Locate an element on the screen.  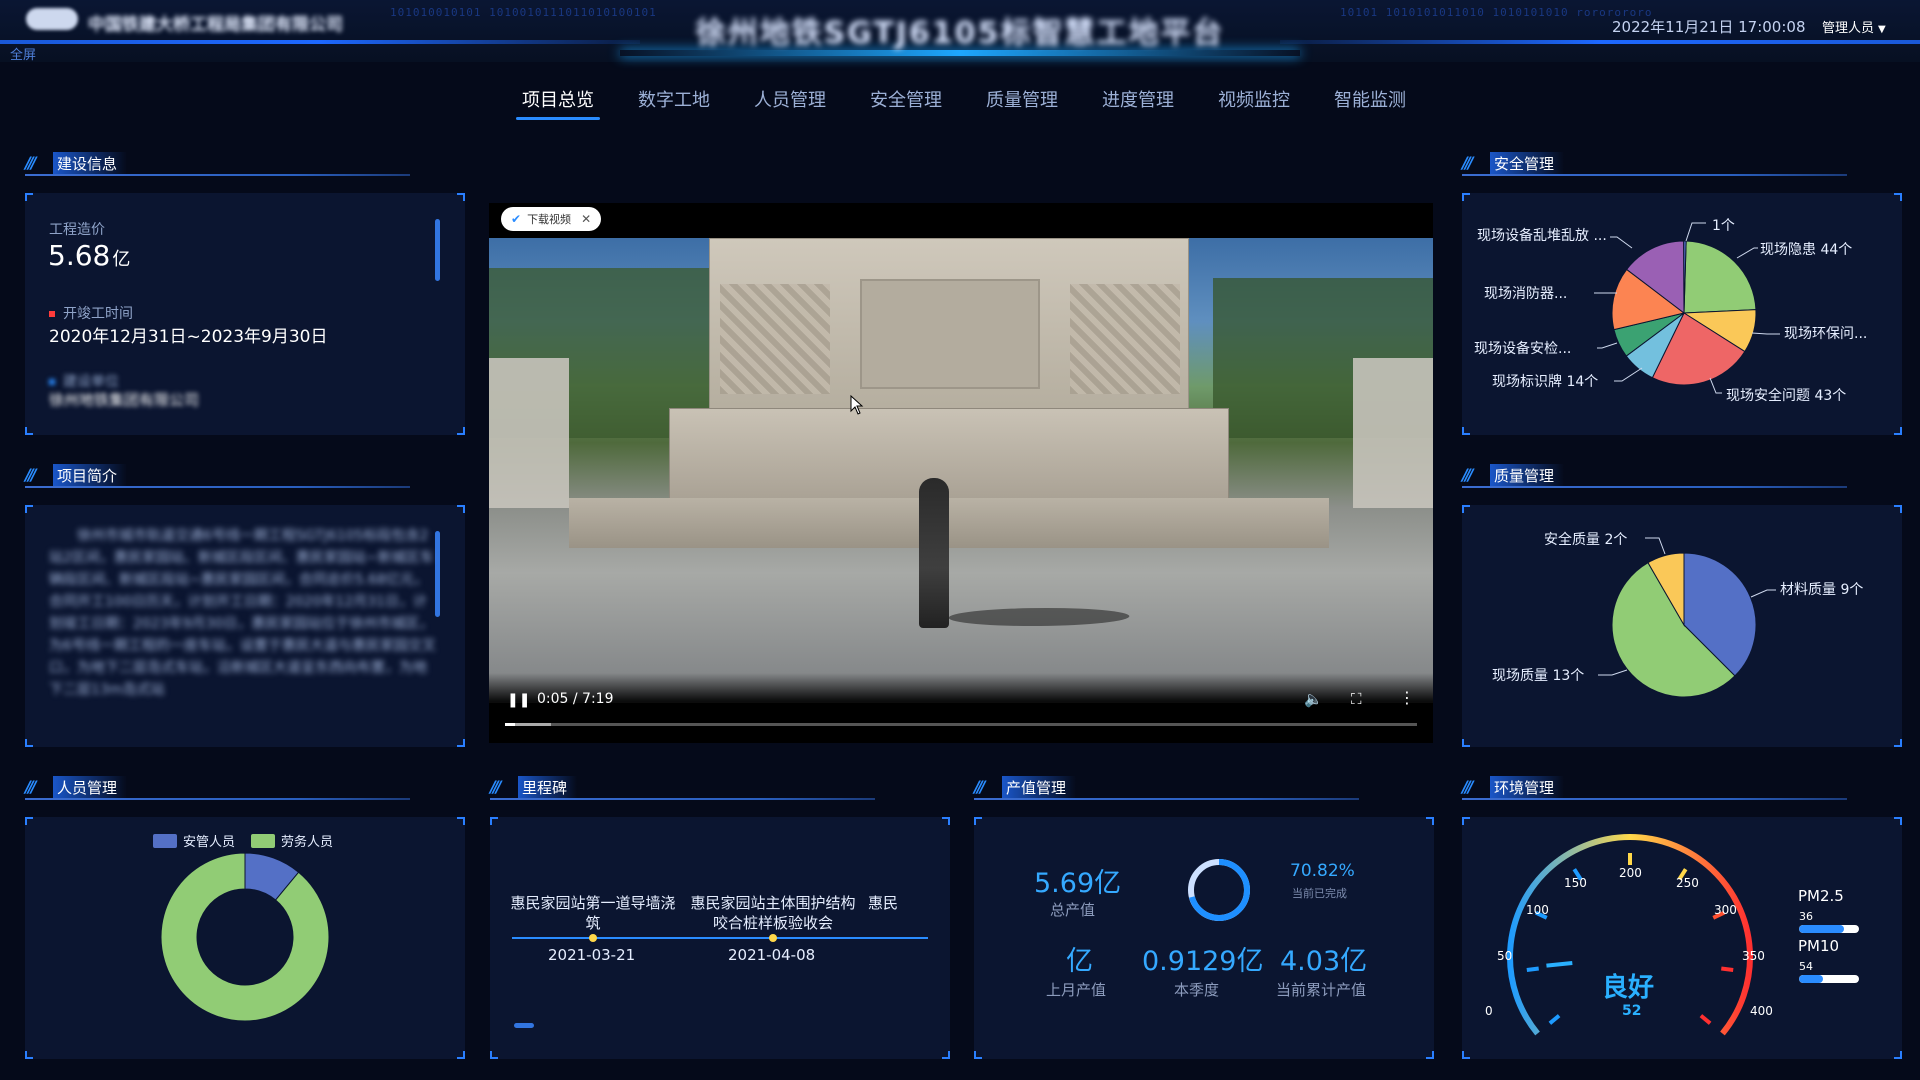
video-controls: ❚❚ 0:05 / 7:19 🔈 ⛶ ⋮ is located at coordinates (961, 708).